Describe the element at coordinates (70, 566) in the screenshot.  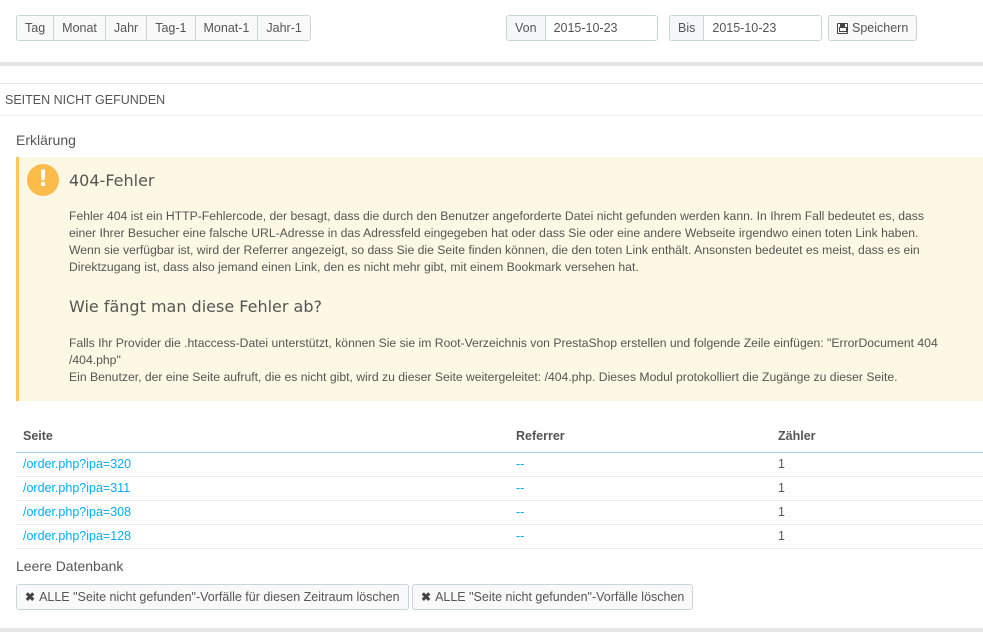
I see `empty-database-title: Leere Datenbank` at that location.